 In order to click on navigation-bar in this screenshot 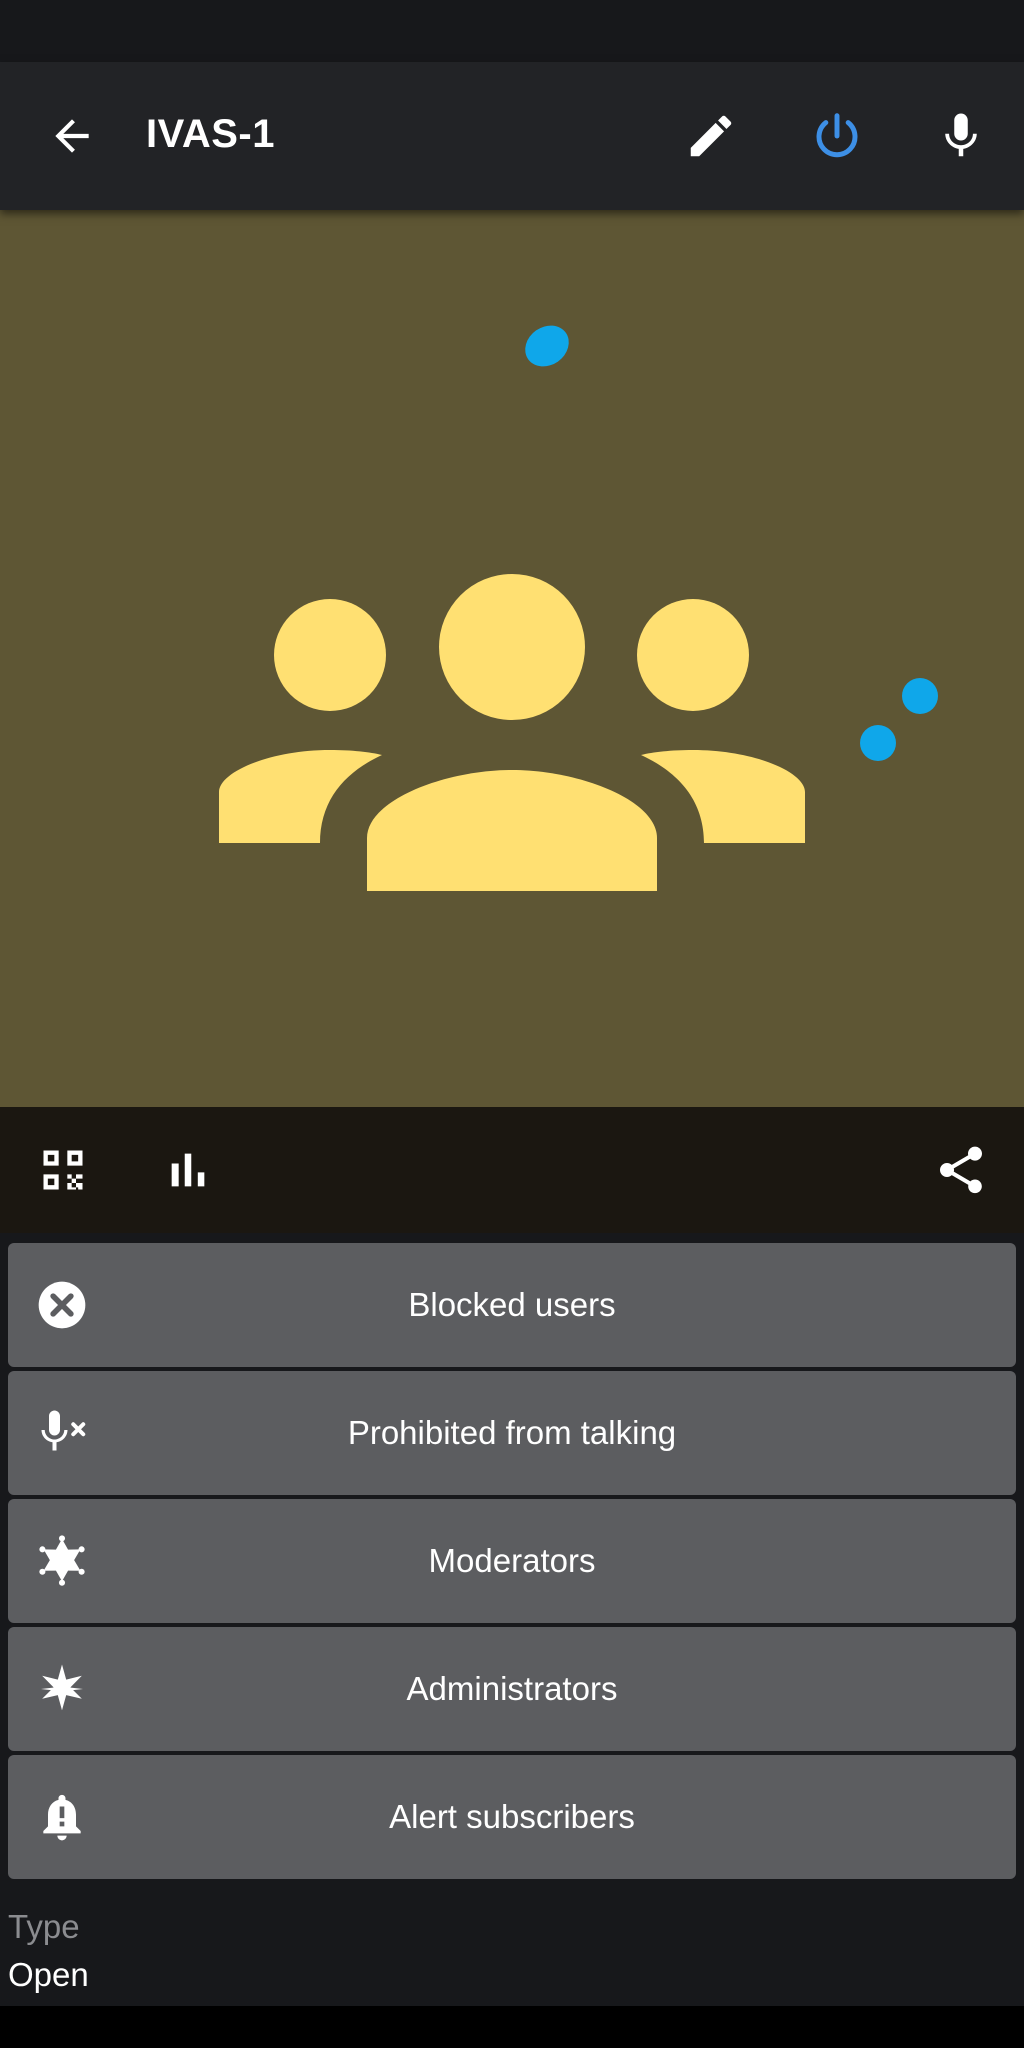, I will do `click(512, 2027)`.